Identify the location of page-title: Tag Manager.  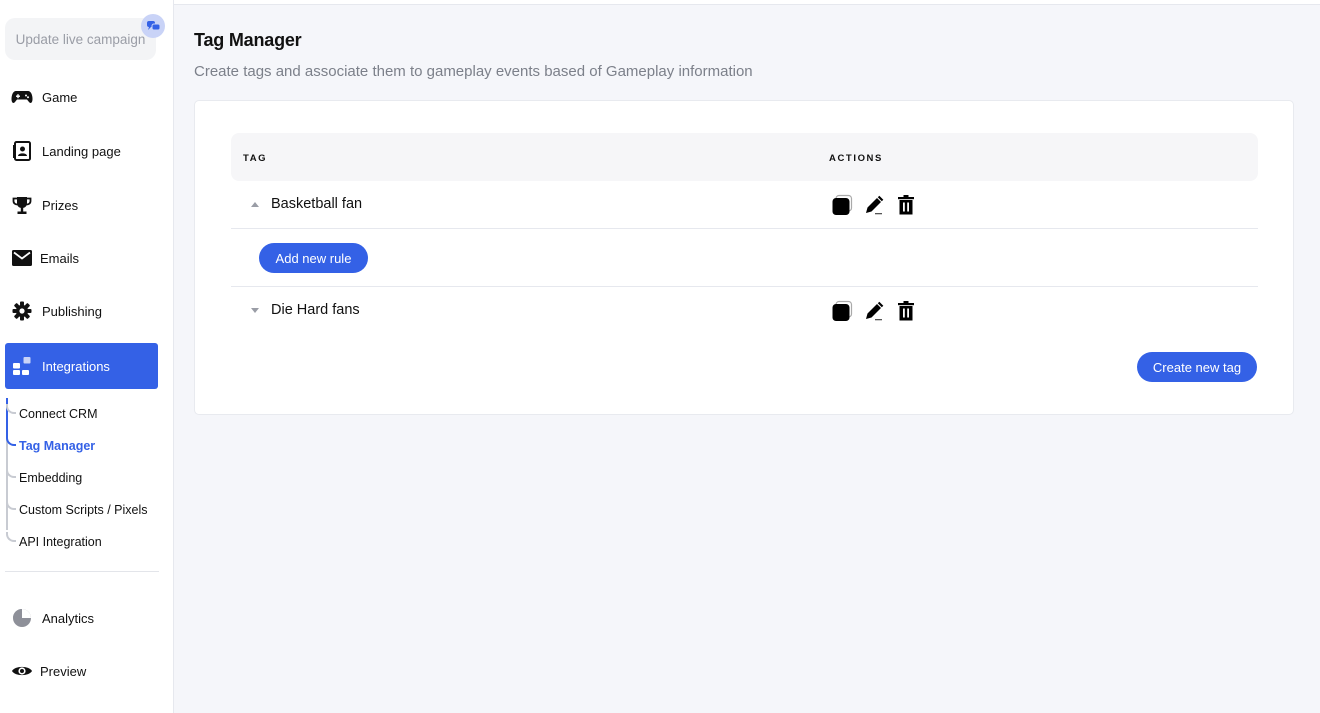
(248, 40).